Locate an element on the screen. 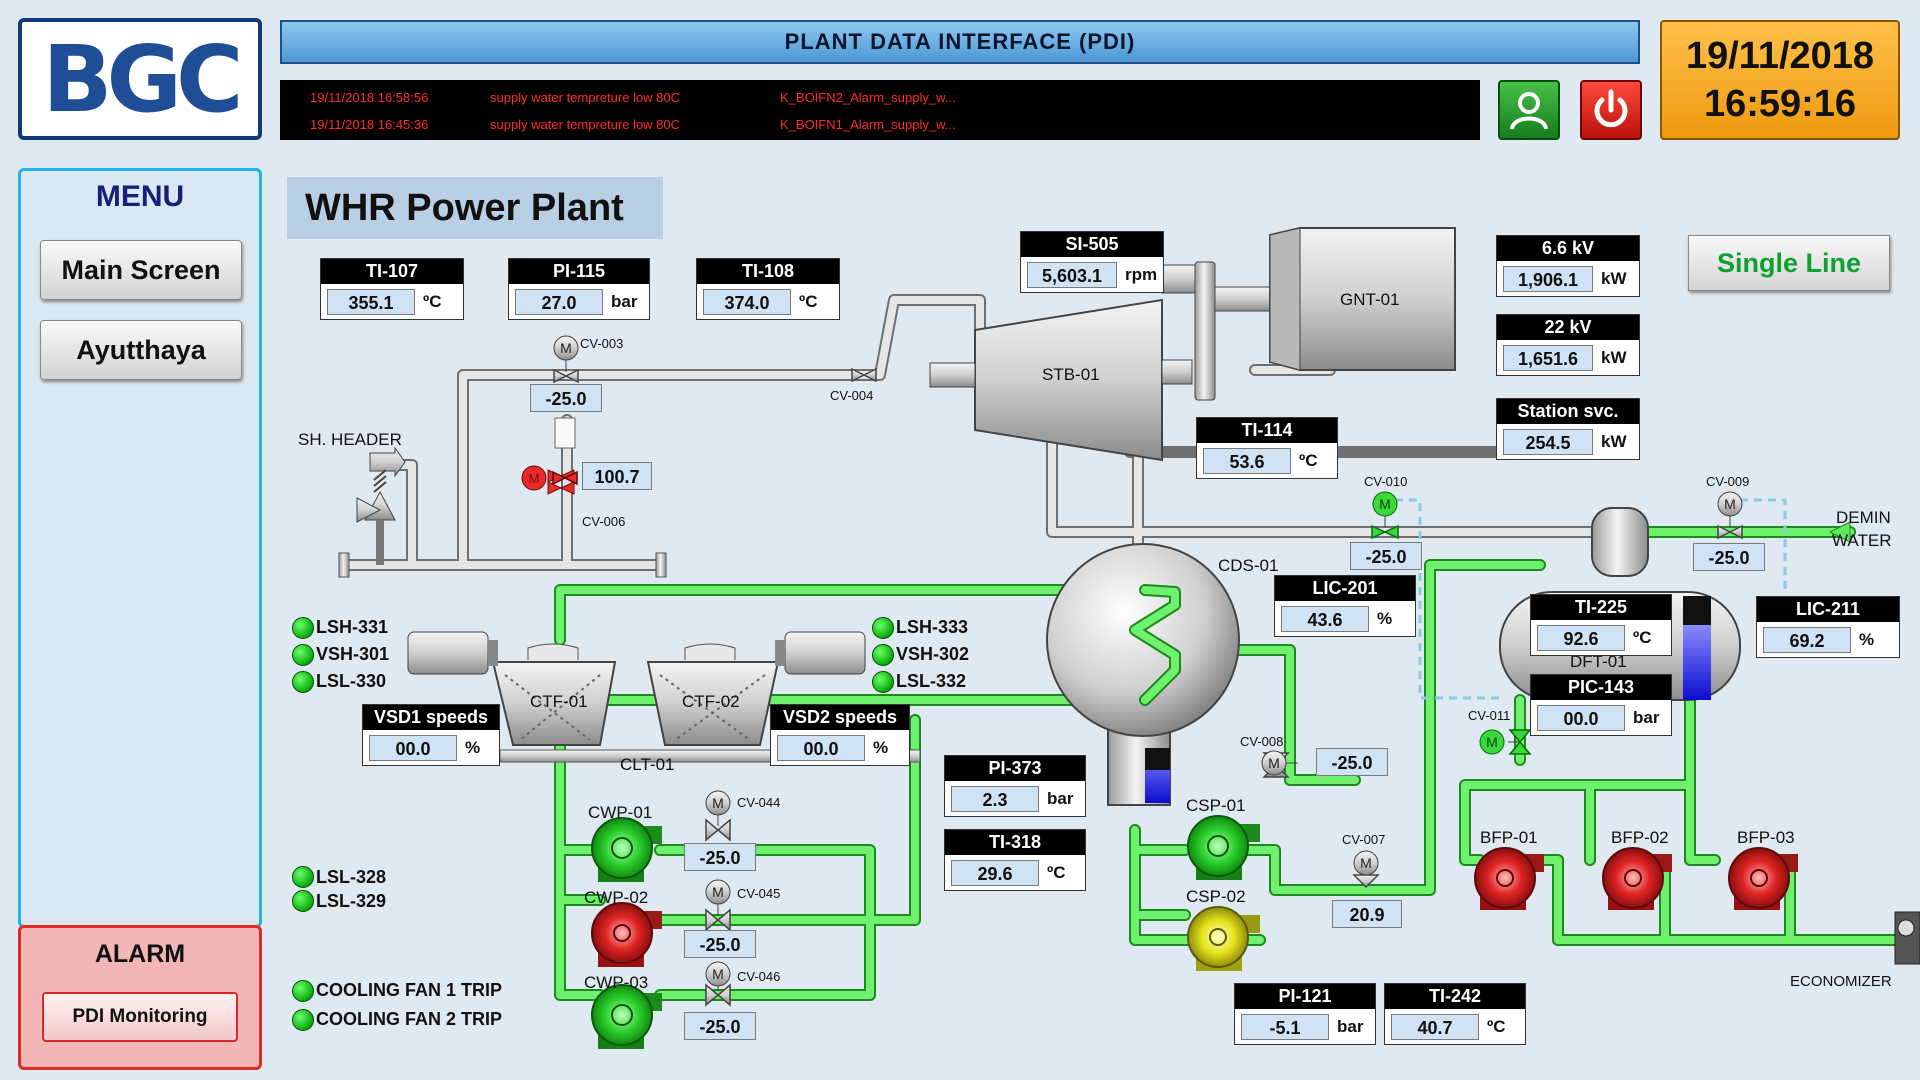  status-cooling-fan-2-trip: COOLING FAN 2 TRIP is located at coordinates (397, 1019).